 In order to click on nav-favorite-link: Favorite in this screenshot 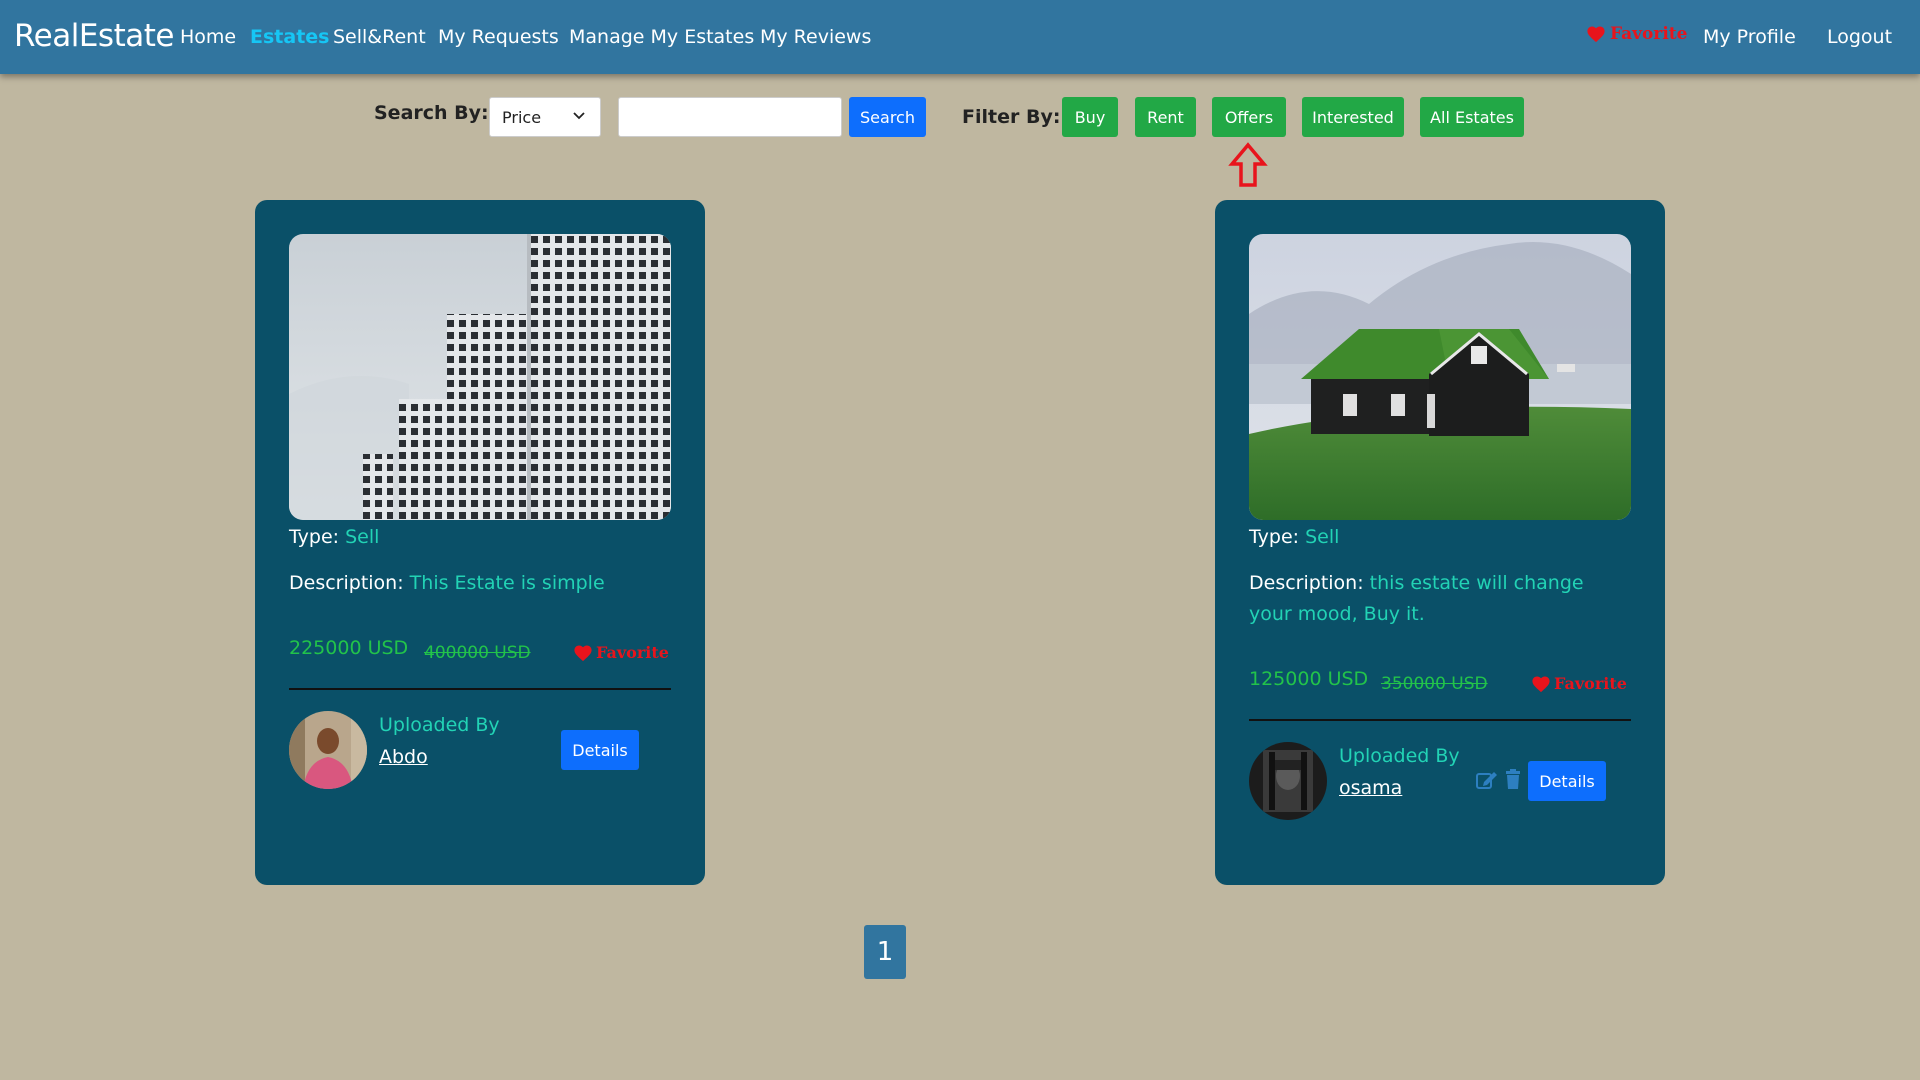, I will do `click(1636, 34)`.